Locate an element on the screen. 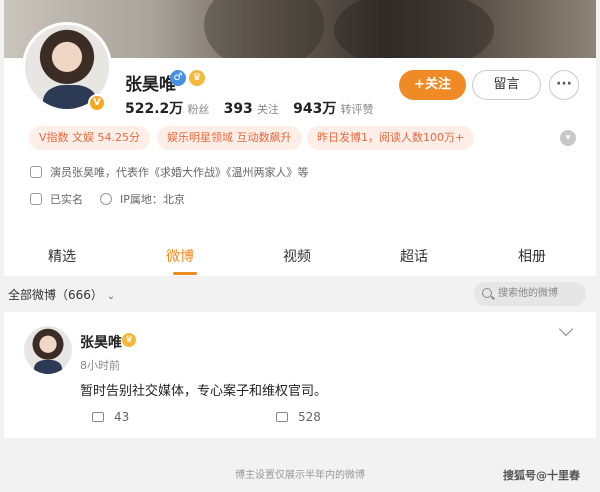 The width and height of the screenshot is (600, 492). post-filter-bar: 全部微博（666） ⌄ 搜索他的微博 is located at coordinates (300, 295).